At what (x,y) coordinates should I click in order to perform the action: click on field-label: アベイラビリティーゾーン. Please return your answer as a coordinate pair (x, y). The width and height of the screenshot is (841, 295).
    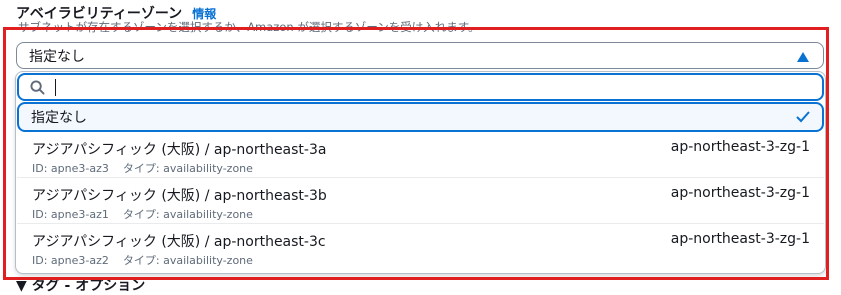
    Looking at the image, I should click on (99, 14).